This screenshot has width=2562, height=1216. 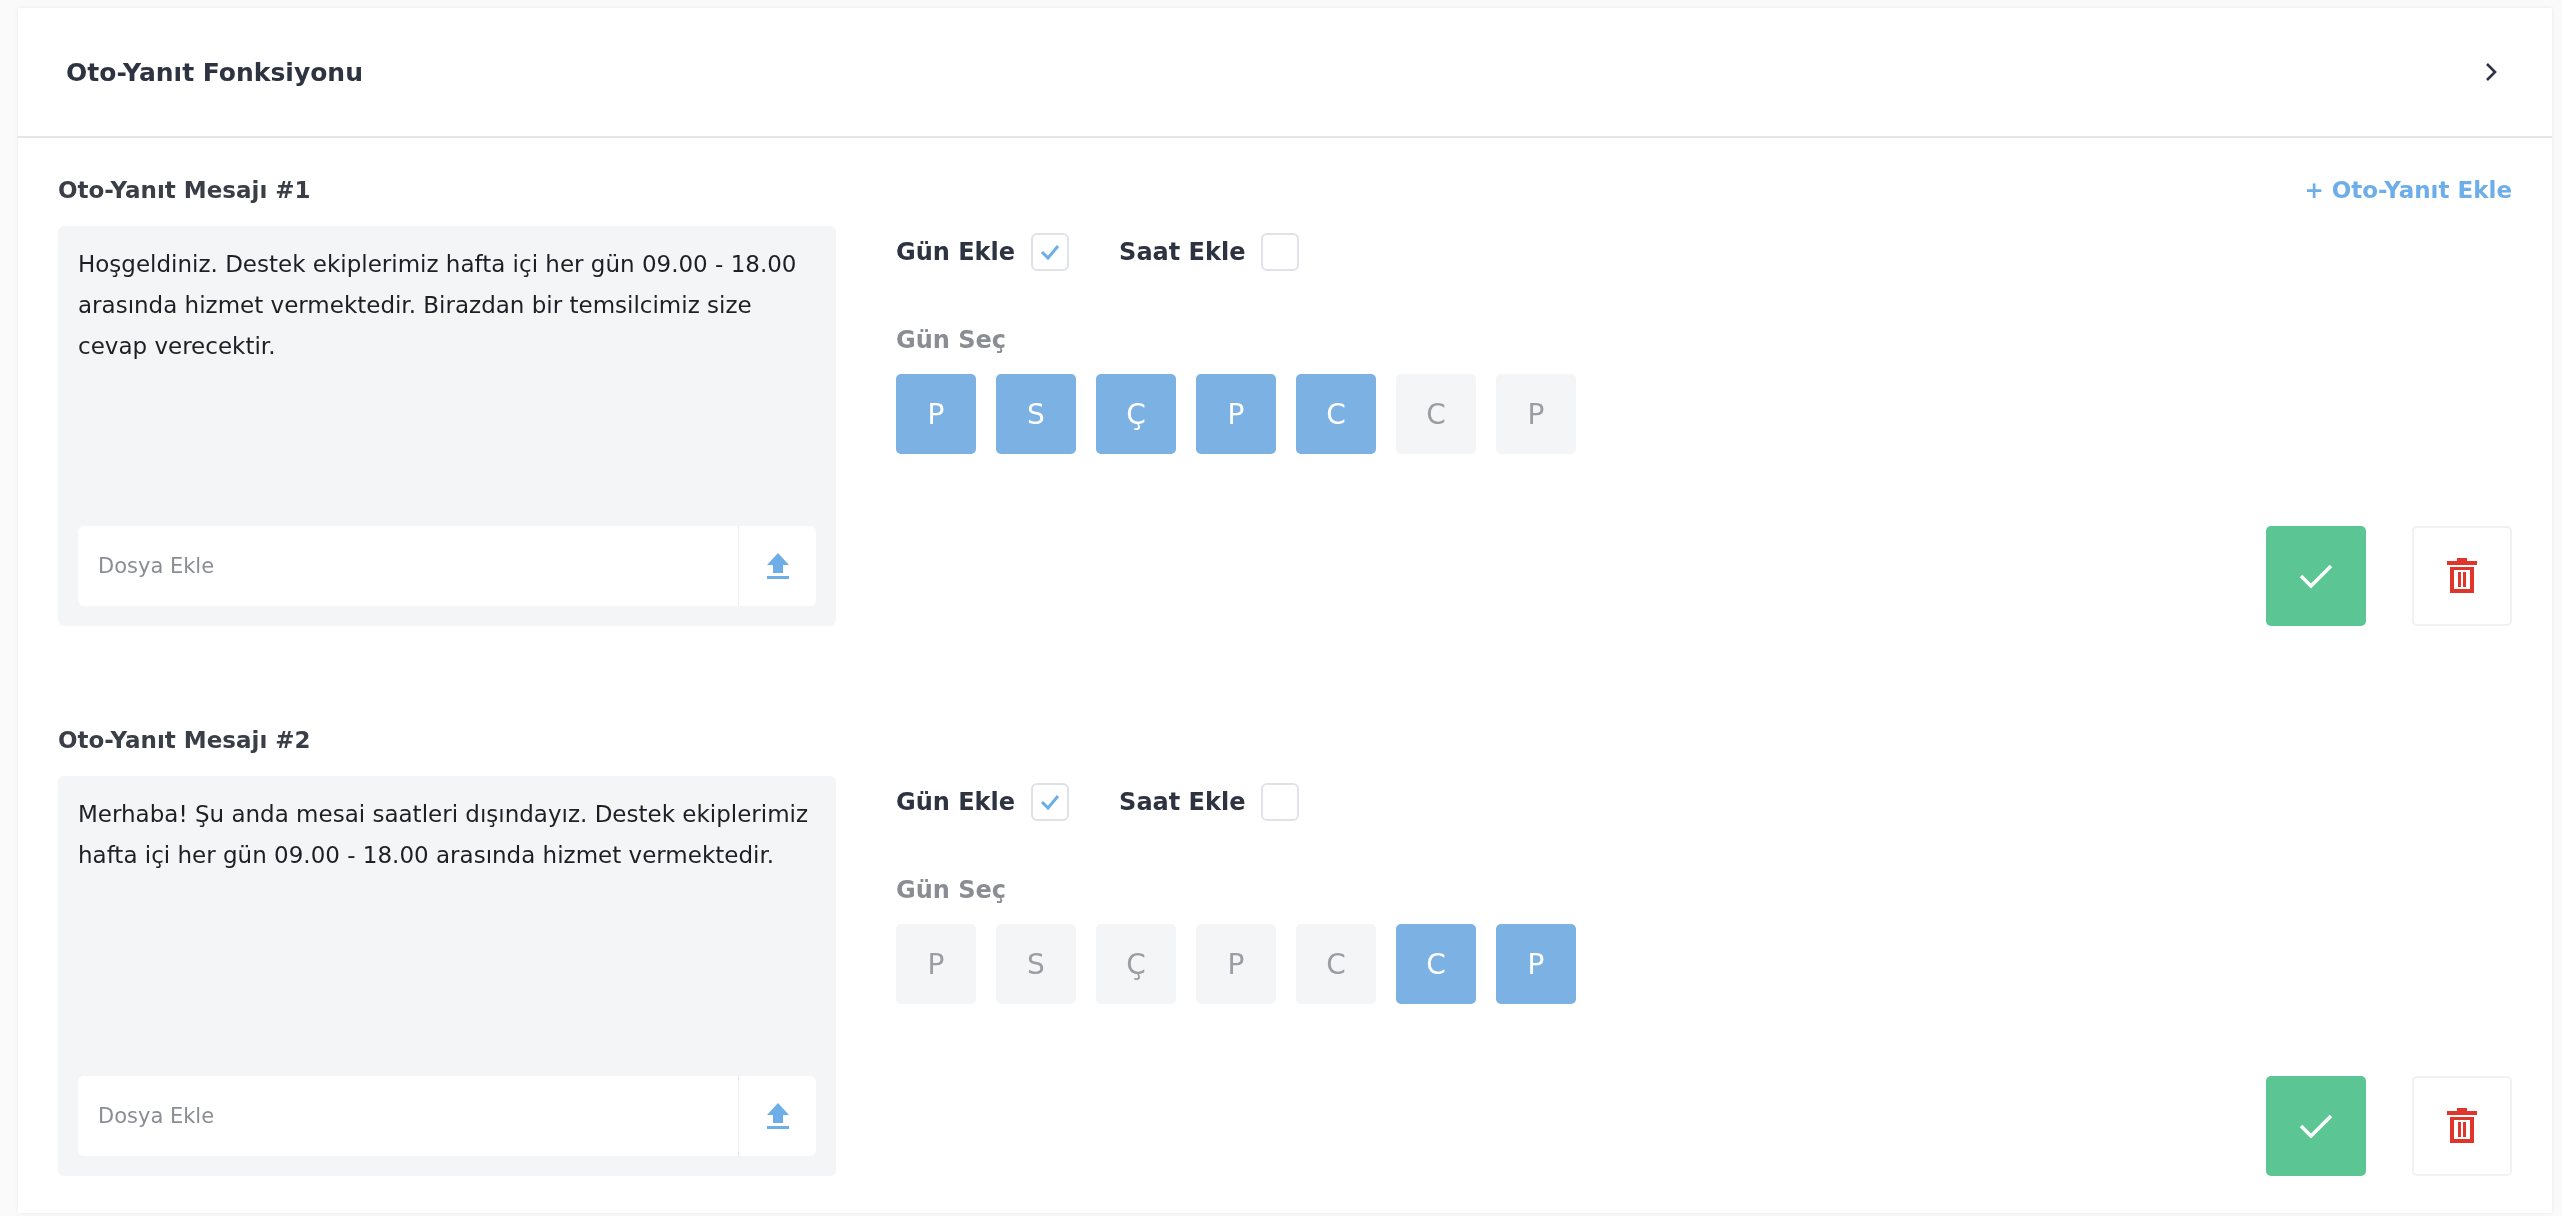 What do you see at coordinates (1285, 73) in the screenshot?
I see `panel-header: Oto-Yanıt Fonksiyonu` at bounding box center [1285, 73].